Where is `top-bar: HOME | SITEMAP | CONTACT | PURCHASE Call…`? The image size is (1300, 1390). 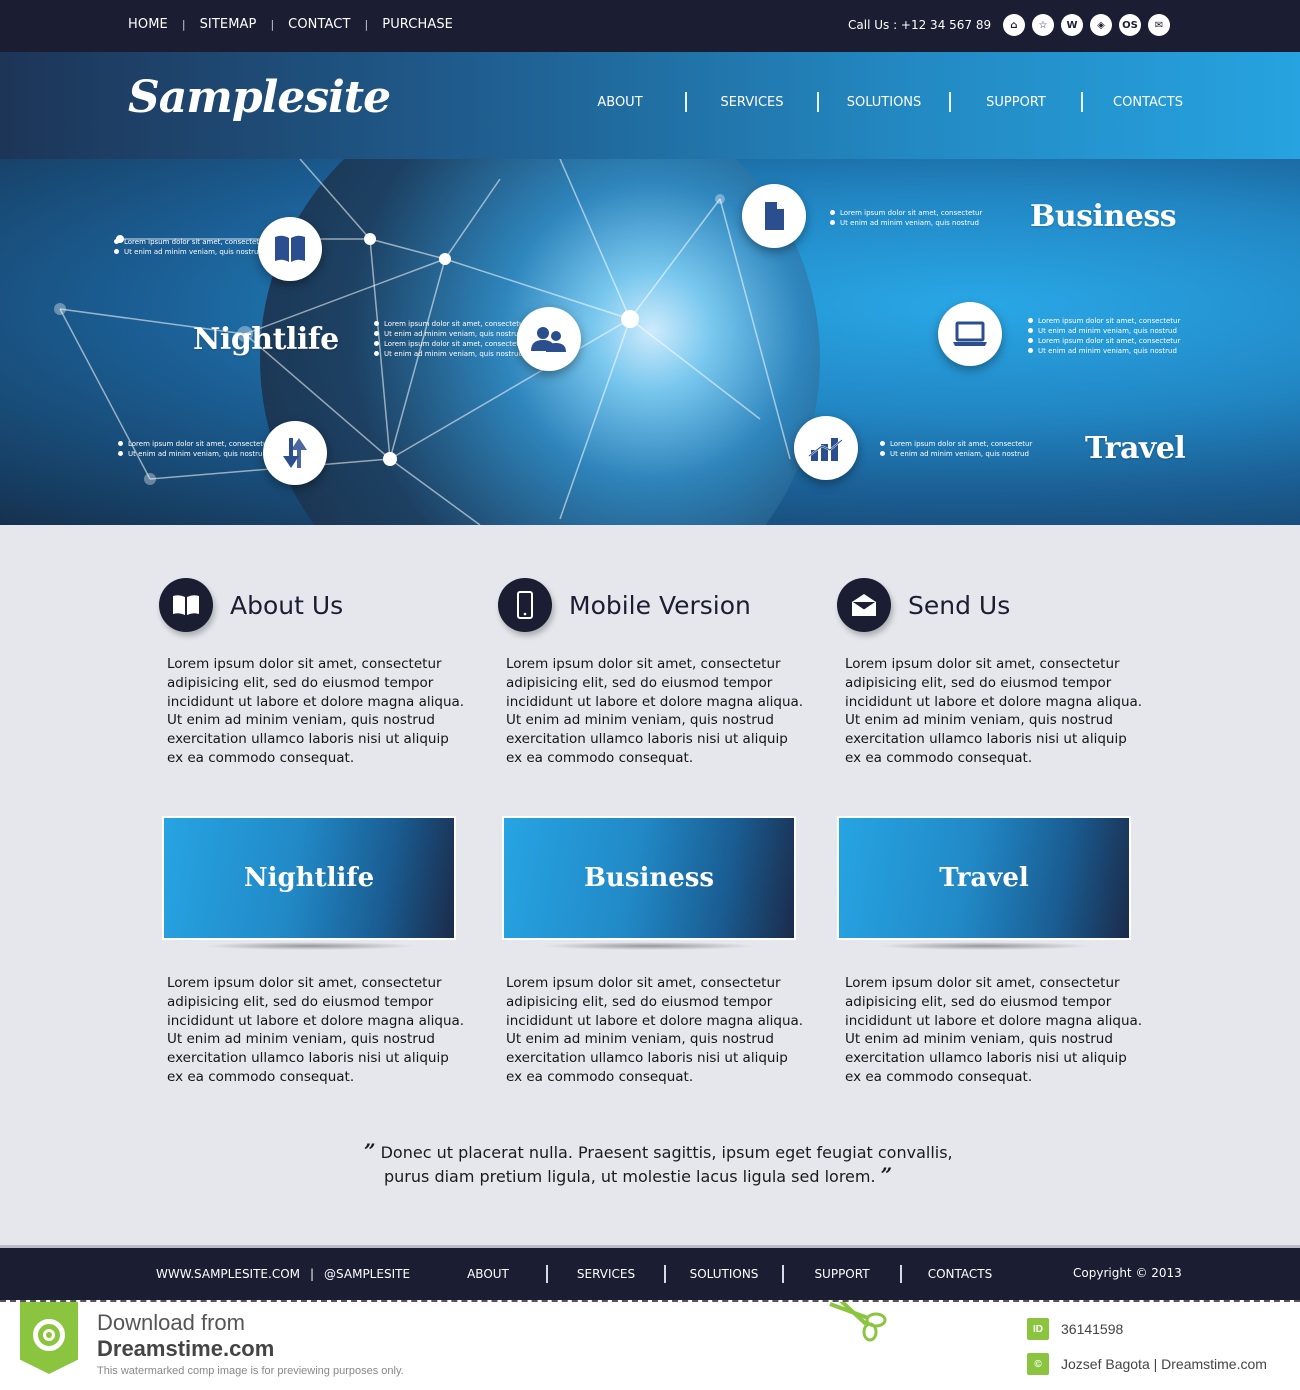 top-bar: HOME | SITEMAP | CONTACT | PURCHASE Call… is located at coordinates (650, 26).